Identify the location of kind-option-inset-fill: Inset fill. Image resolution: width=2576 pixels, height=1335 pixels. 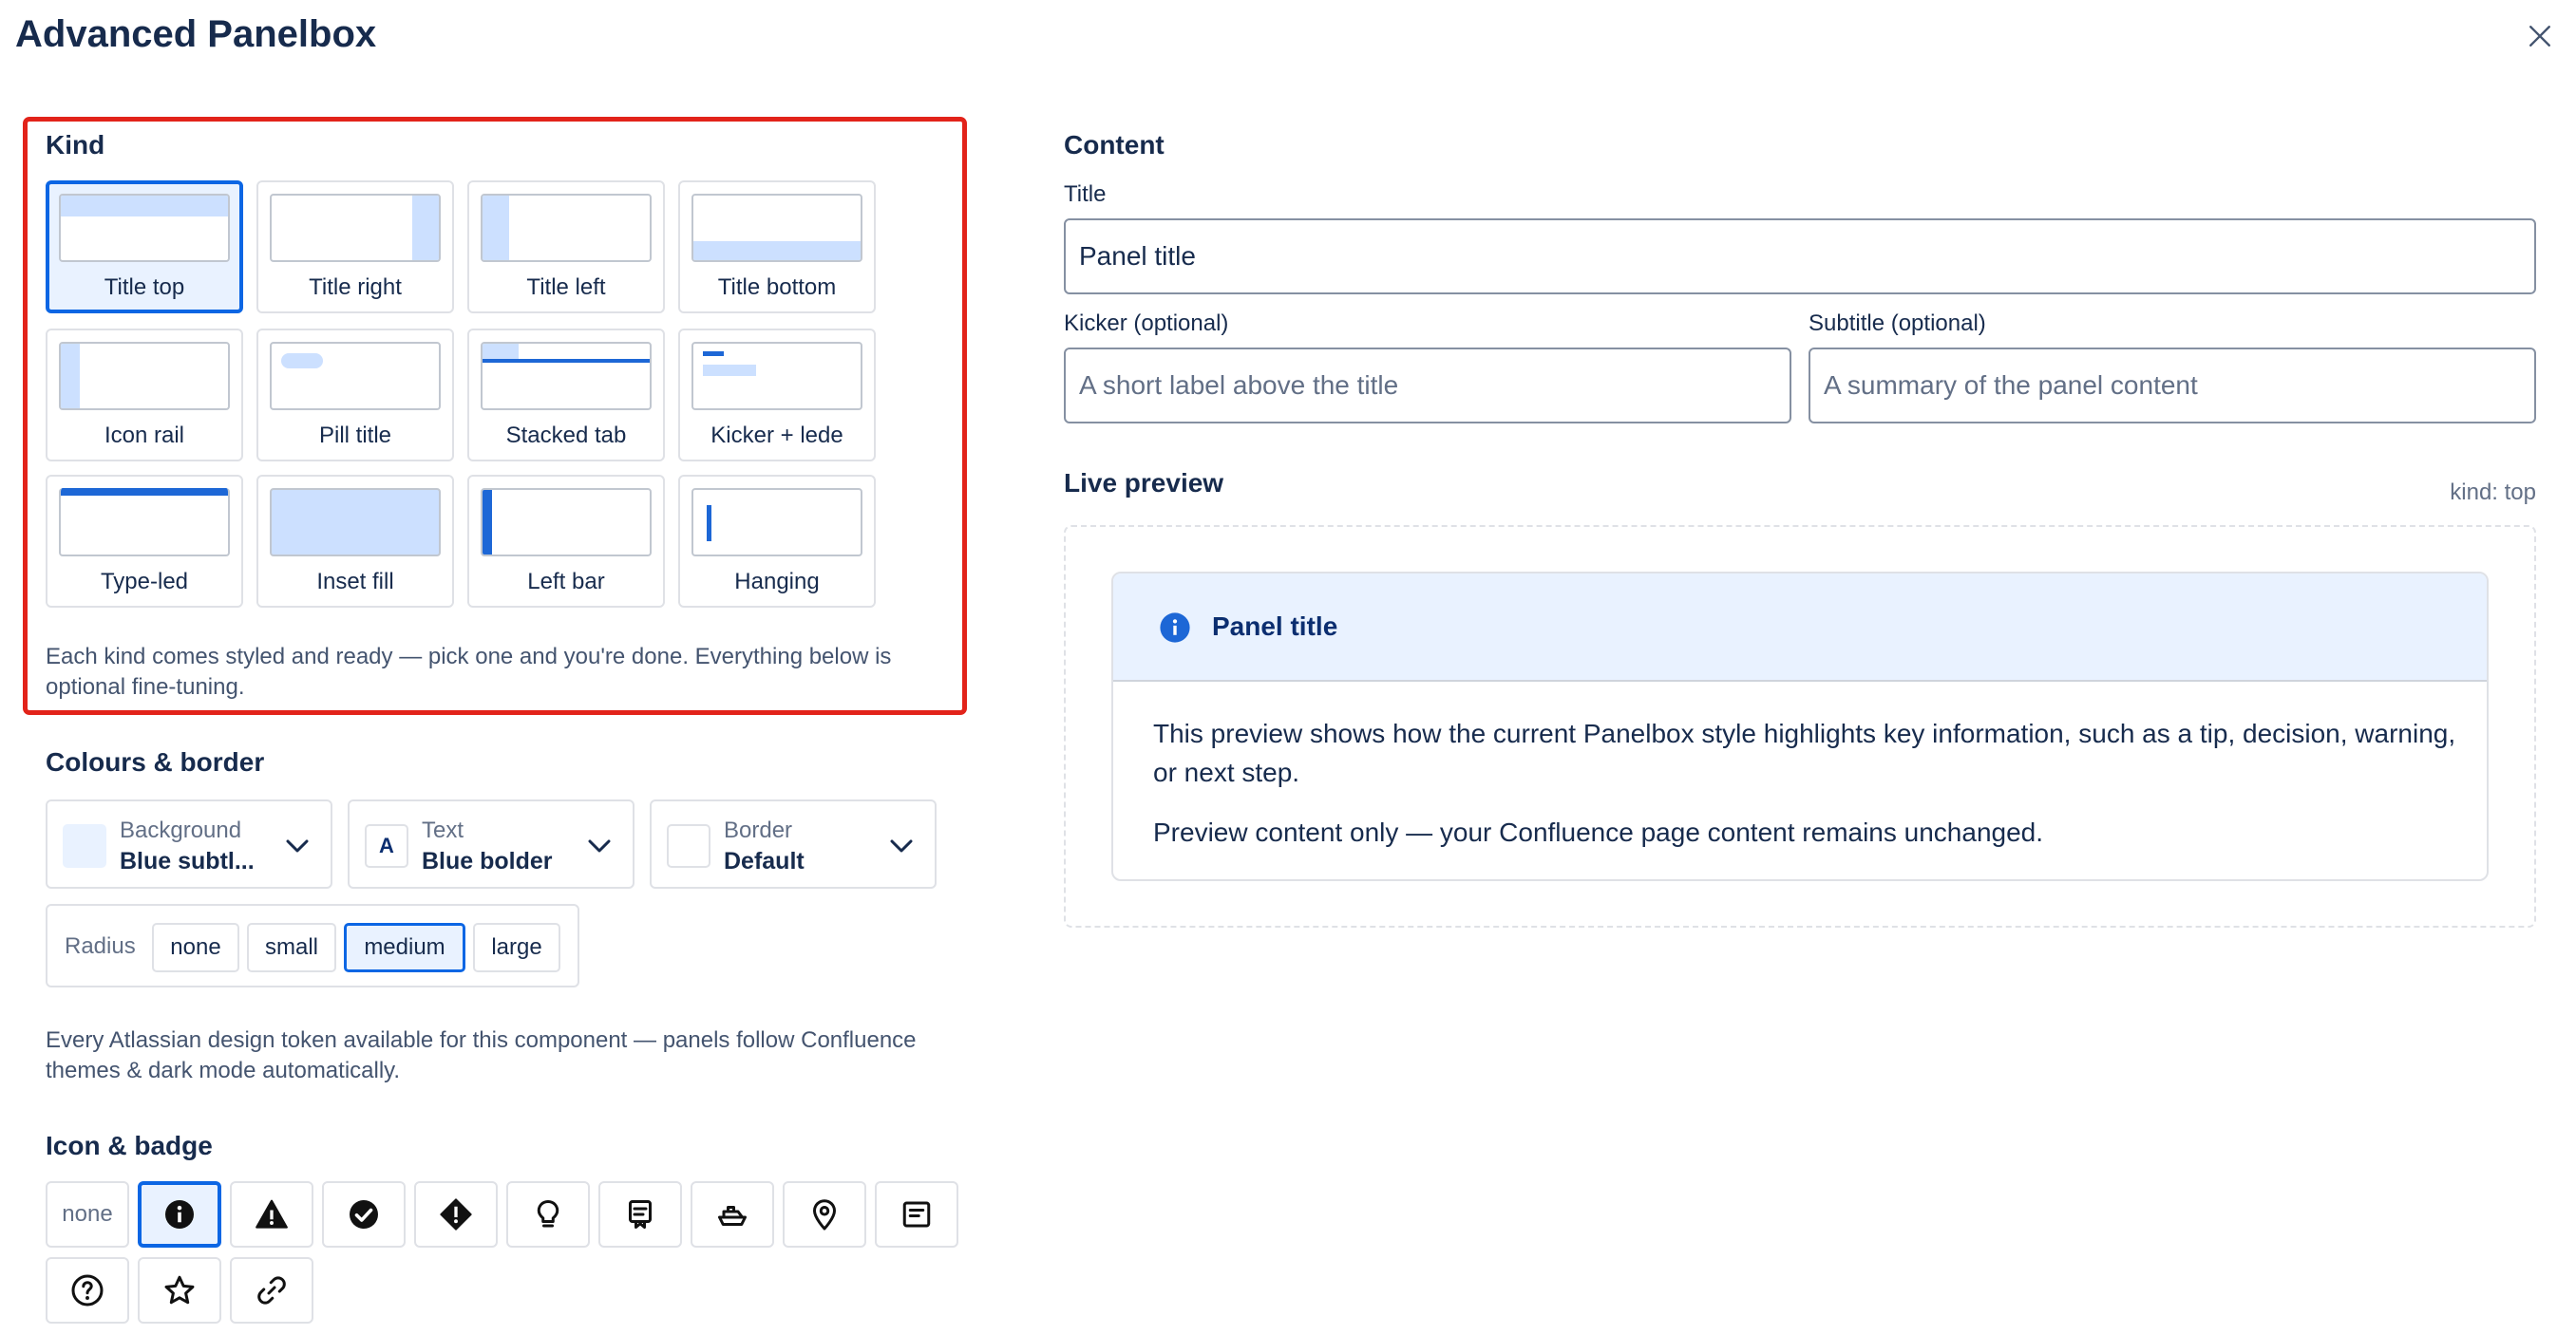
(355, 541).